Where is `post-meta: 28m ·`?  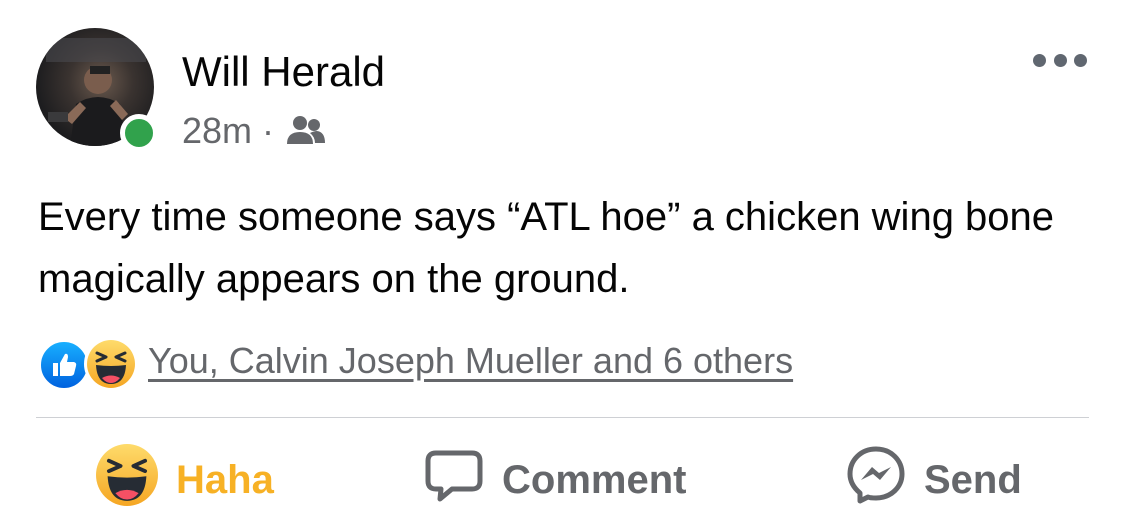 post-meta: 28m · is located at coordinates (254, 131).